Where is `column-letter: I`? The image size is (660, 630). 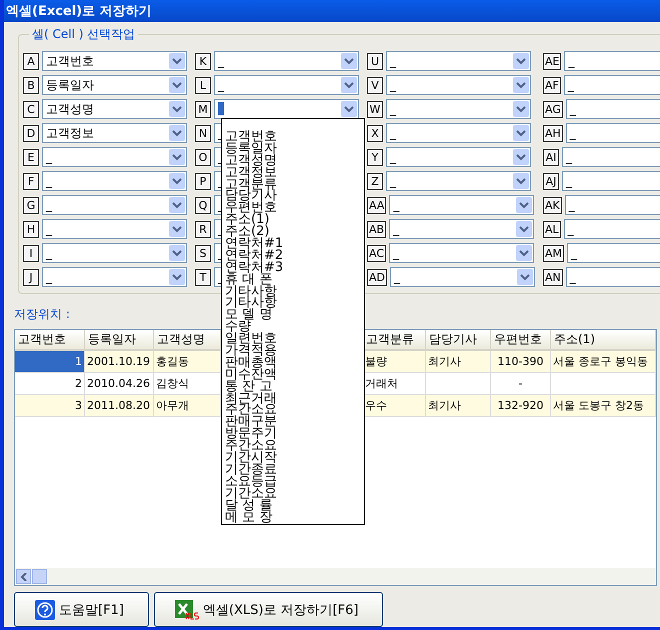 column-letter: I is located at coordinates (31, 253).